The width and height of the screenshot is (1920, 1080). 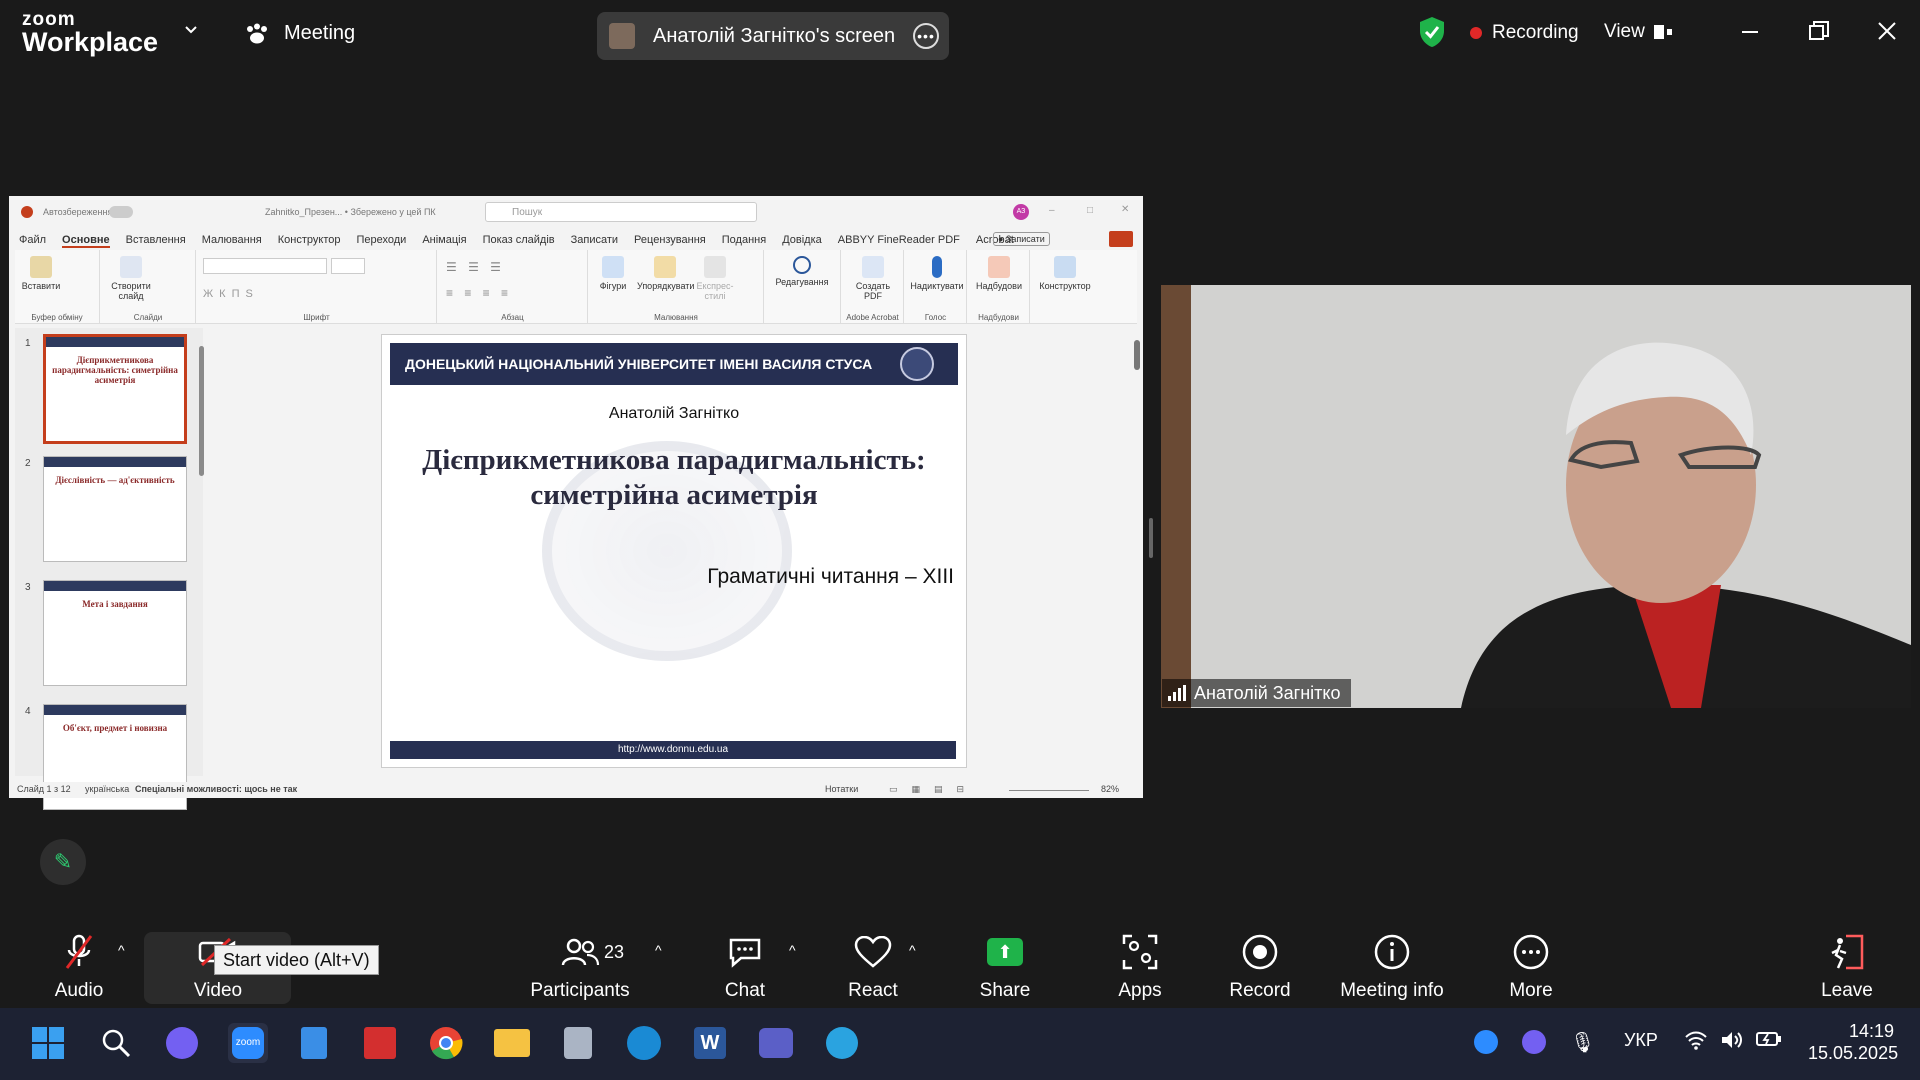 I want to click on chevron-down-icon, so click(x=191, y=30).